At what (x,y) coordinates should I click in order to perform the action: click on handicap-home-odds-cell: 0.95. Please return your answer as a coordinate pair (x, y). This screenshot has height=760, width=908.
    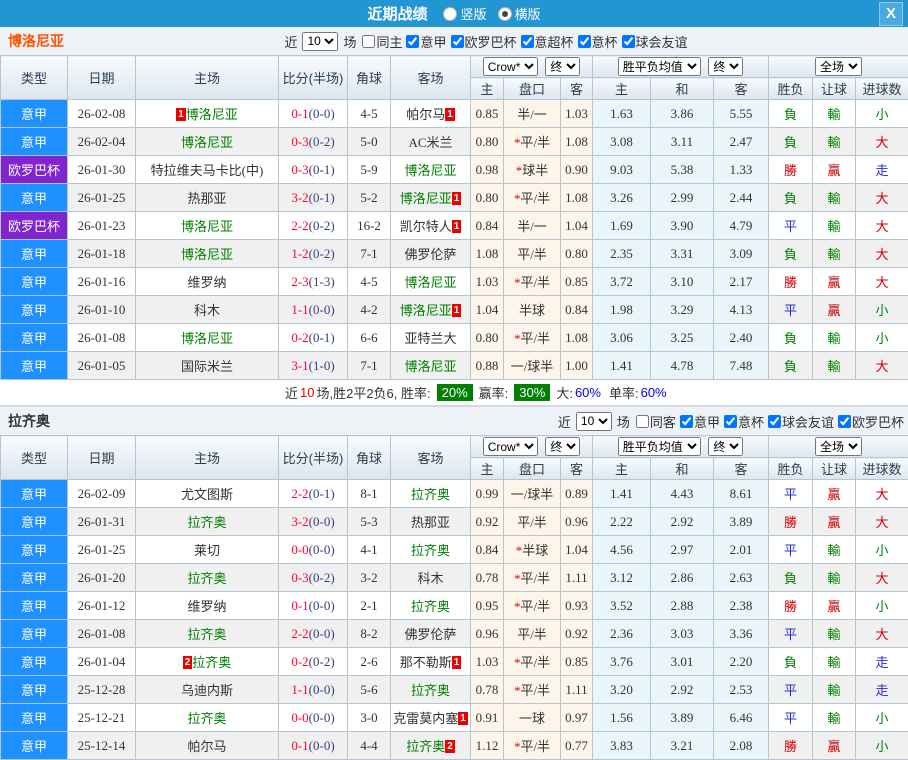
    Looking at the image, I should click on (487, 606).